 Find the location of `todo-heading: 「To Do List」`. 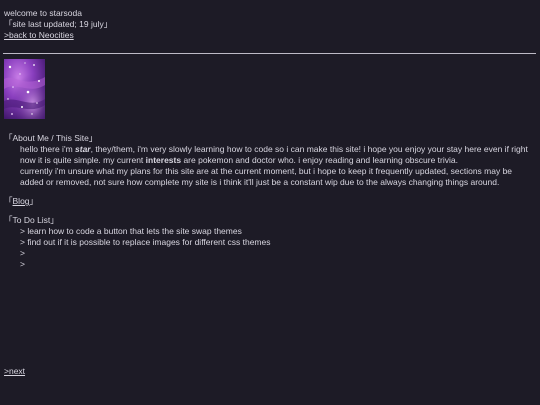

todo-heading: 「To Do List」 is located at coordinates (31, 220).